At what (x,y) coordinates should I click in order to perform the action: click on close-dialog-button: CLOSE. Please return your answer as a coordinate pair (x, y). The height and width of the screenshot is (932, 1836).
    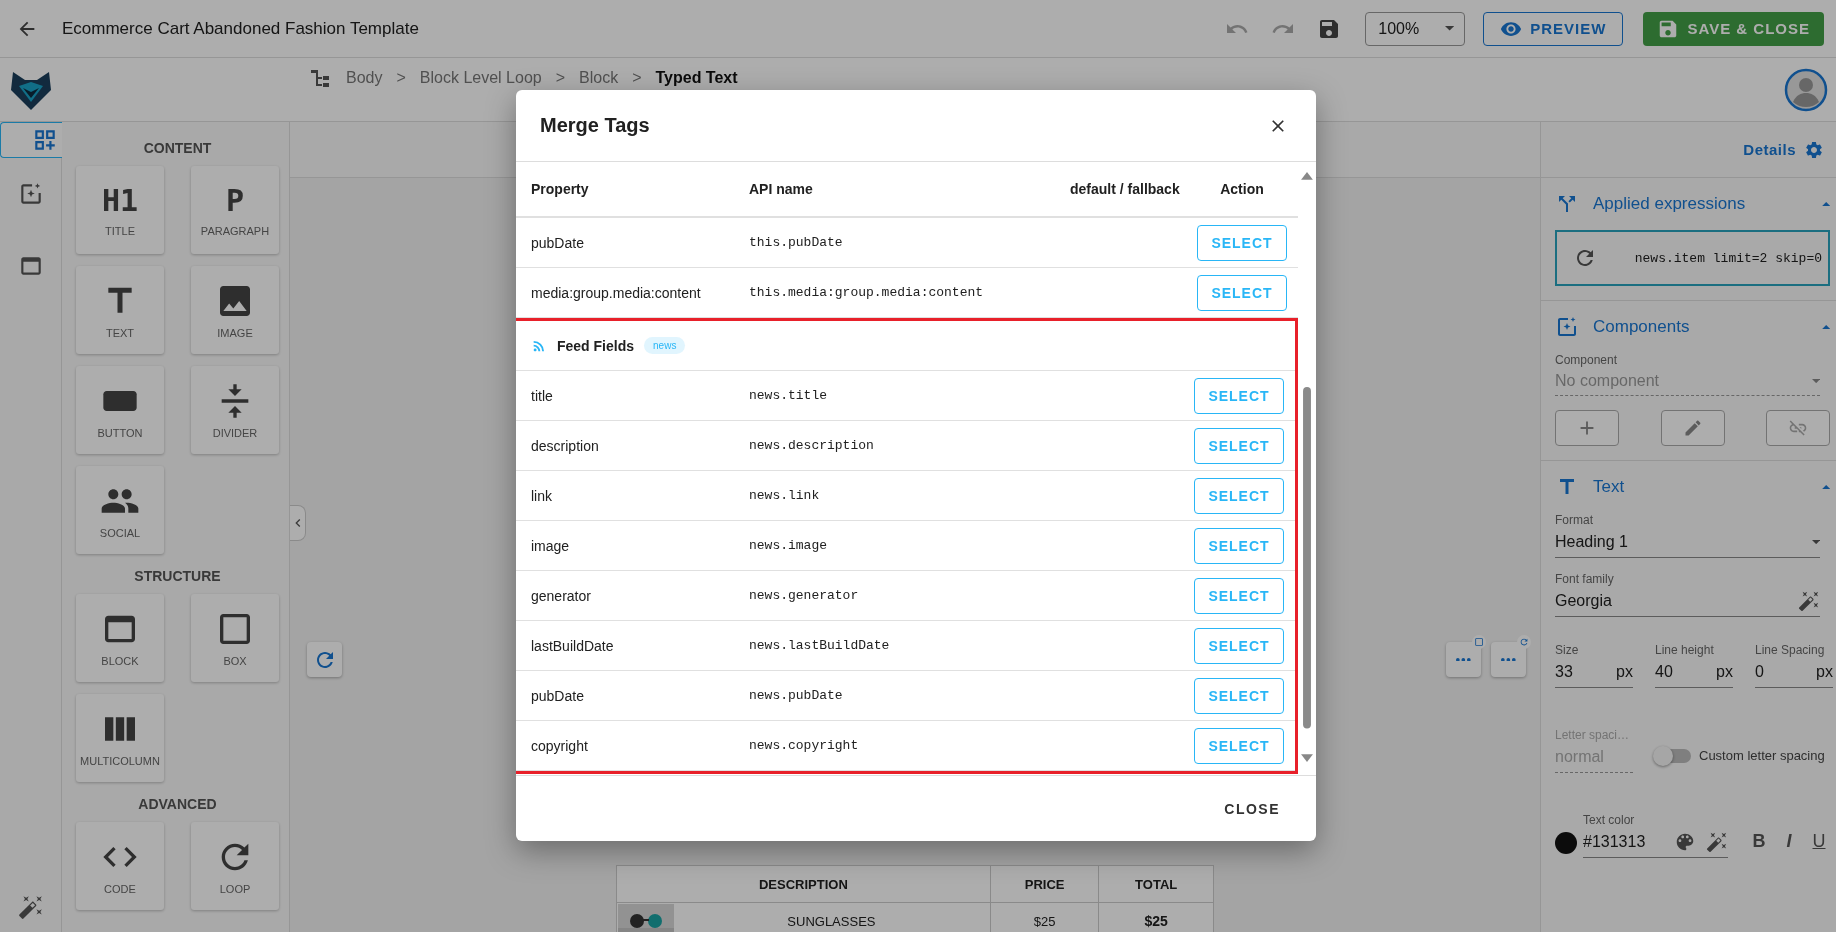
    Looking at the image, I should click on (1252, 808).